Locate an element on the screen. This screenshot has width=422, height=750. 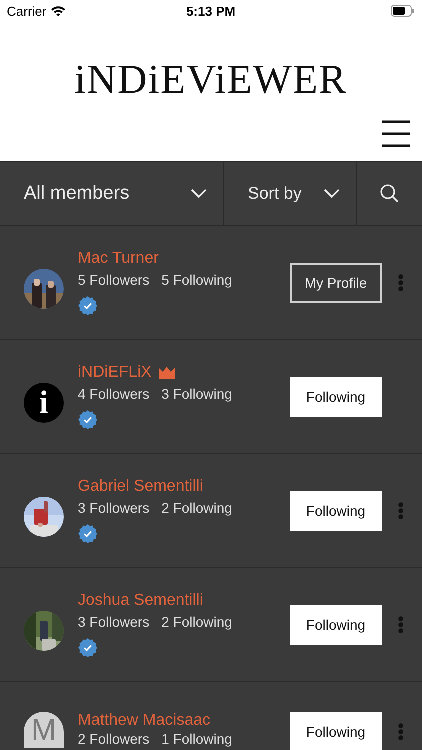
sort-dropdown: Sort by is located at coordinates (290, 193).